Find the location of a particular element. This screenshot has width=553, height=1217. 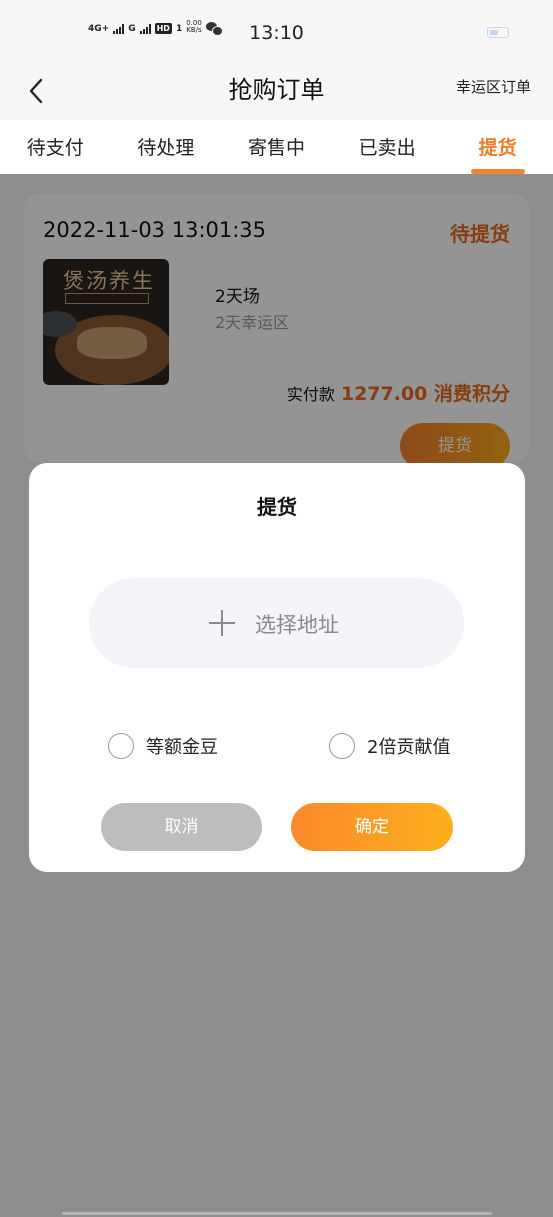

option-label: 等额金豆 is located at coordinates (182, 747).